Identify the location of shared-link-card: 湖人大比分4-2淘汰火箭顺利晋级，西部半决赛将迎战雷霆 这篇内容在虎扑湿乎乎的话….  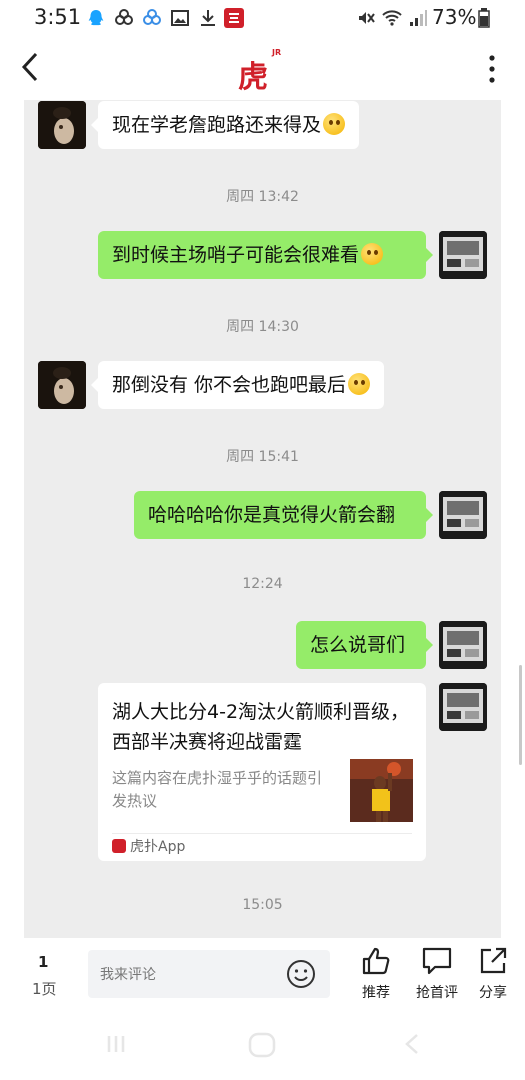
(262, 772).